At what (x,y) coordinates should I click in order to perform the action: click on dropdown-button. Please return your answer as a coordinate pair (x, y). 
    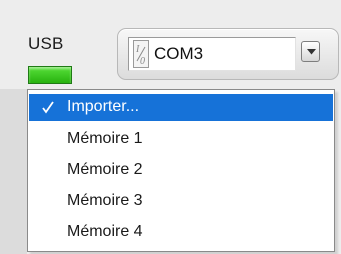
    Looking at the image, I should click on (310, 51).